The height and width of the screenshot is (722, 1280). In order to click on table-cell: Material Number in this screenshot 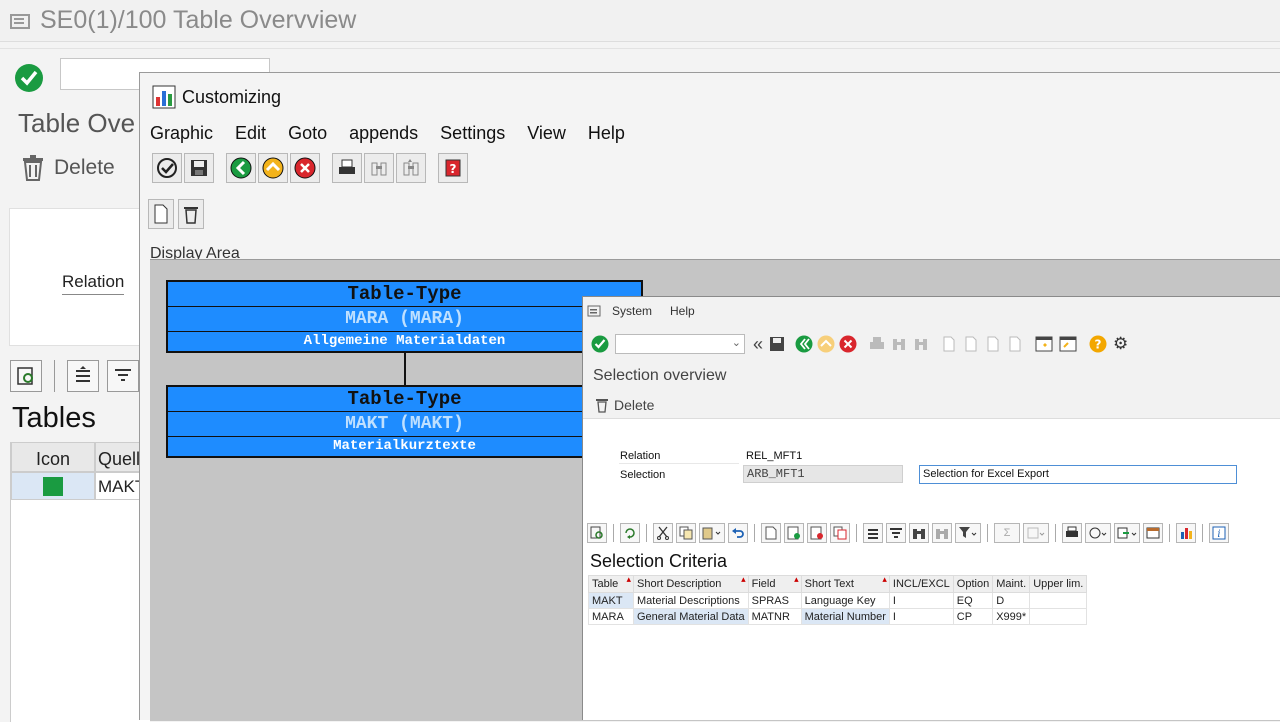, I will do `click(845, 616)`.